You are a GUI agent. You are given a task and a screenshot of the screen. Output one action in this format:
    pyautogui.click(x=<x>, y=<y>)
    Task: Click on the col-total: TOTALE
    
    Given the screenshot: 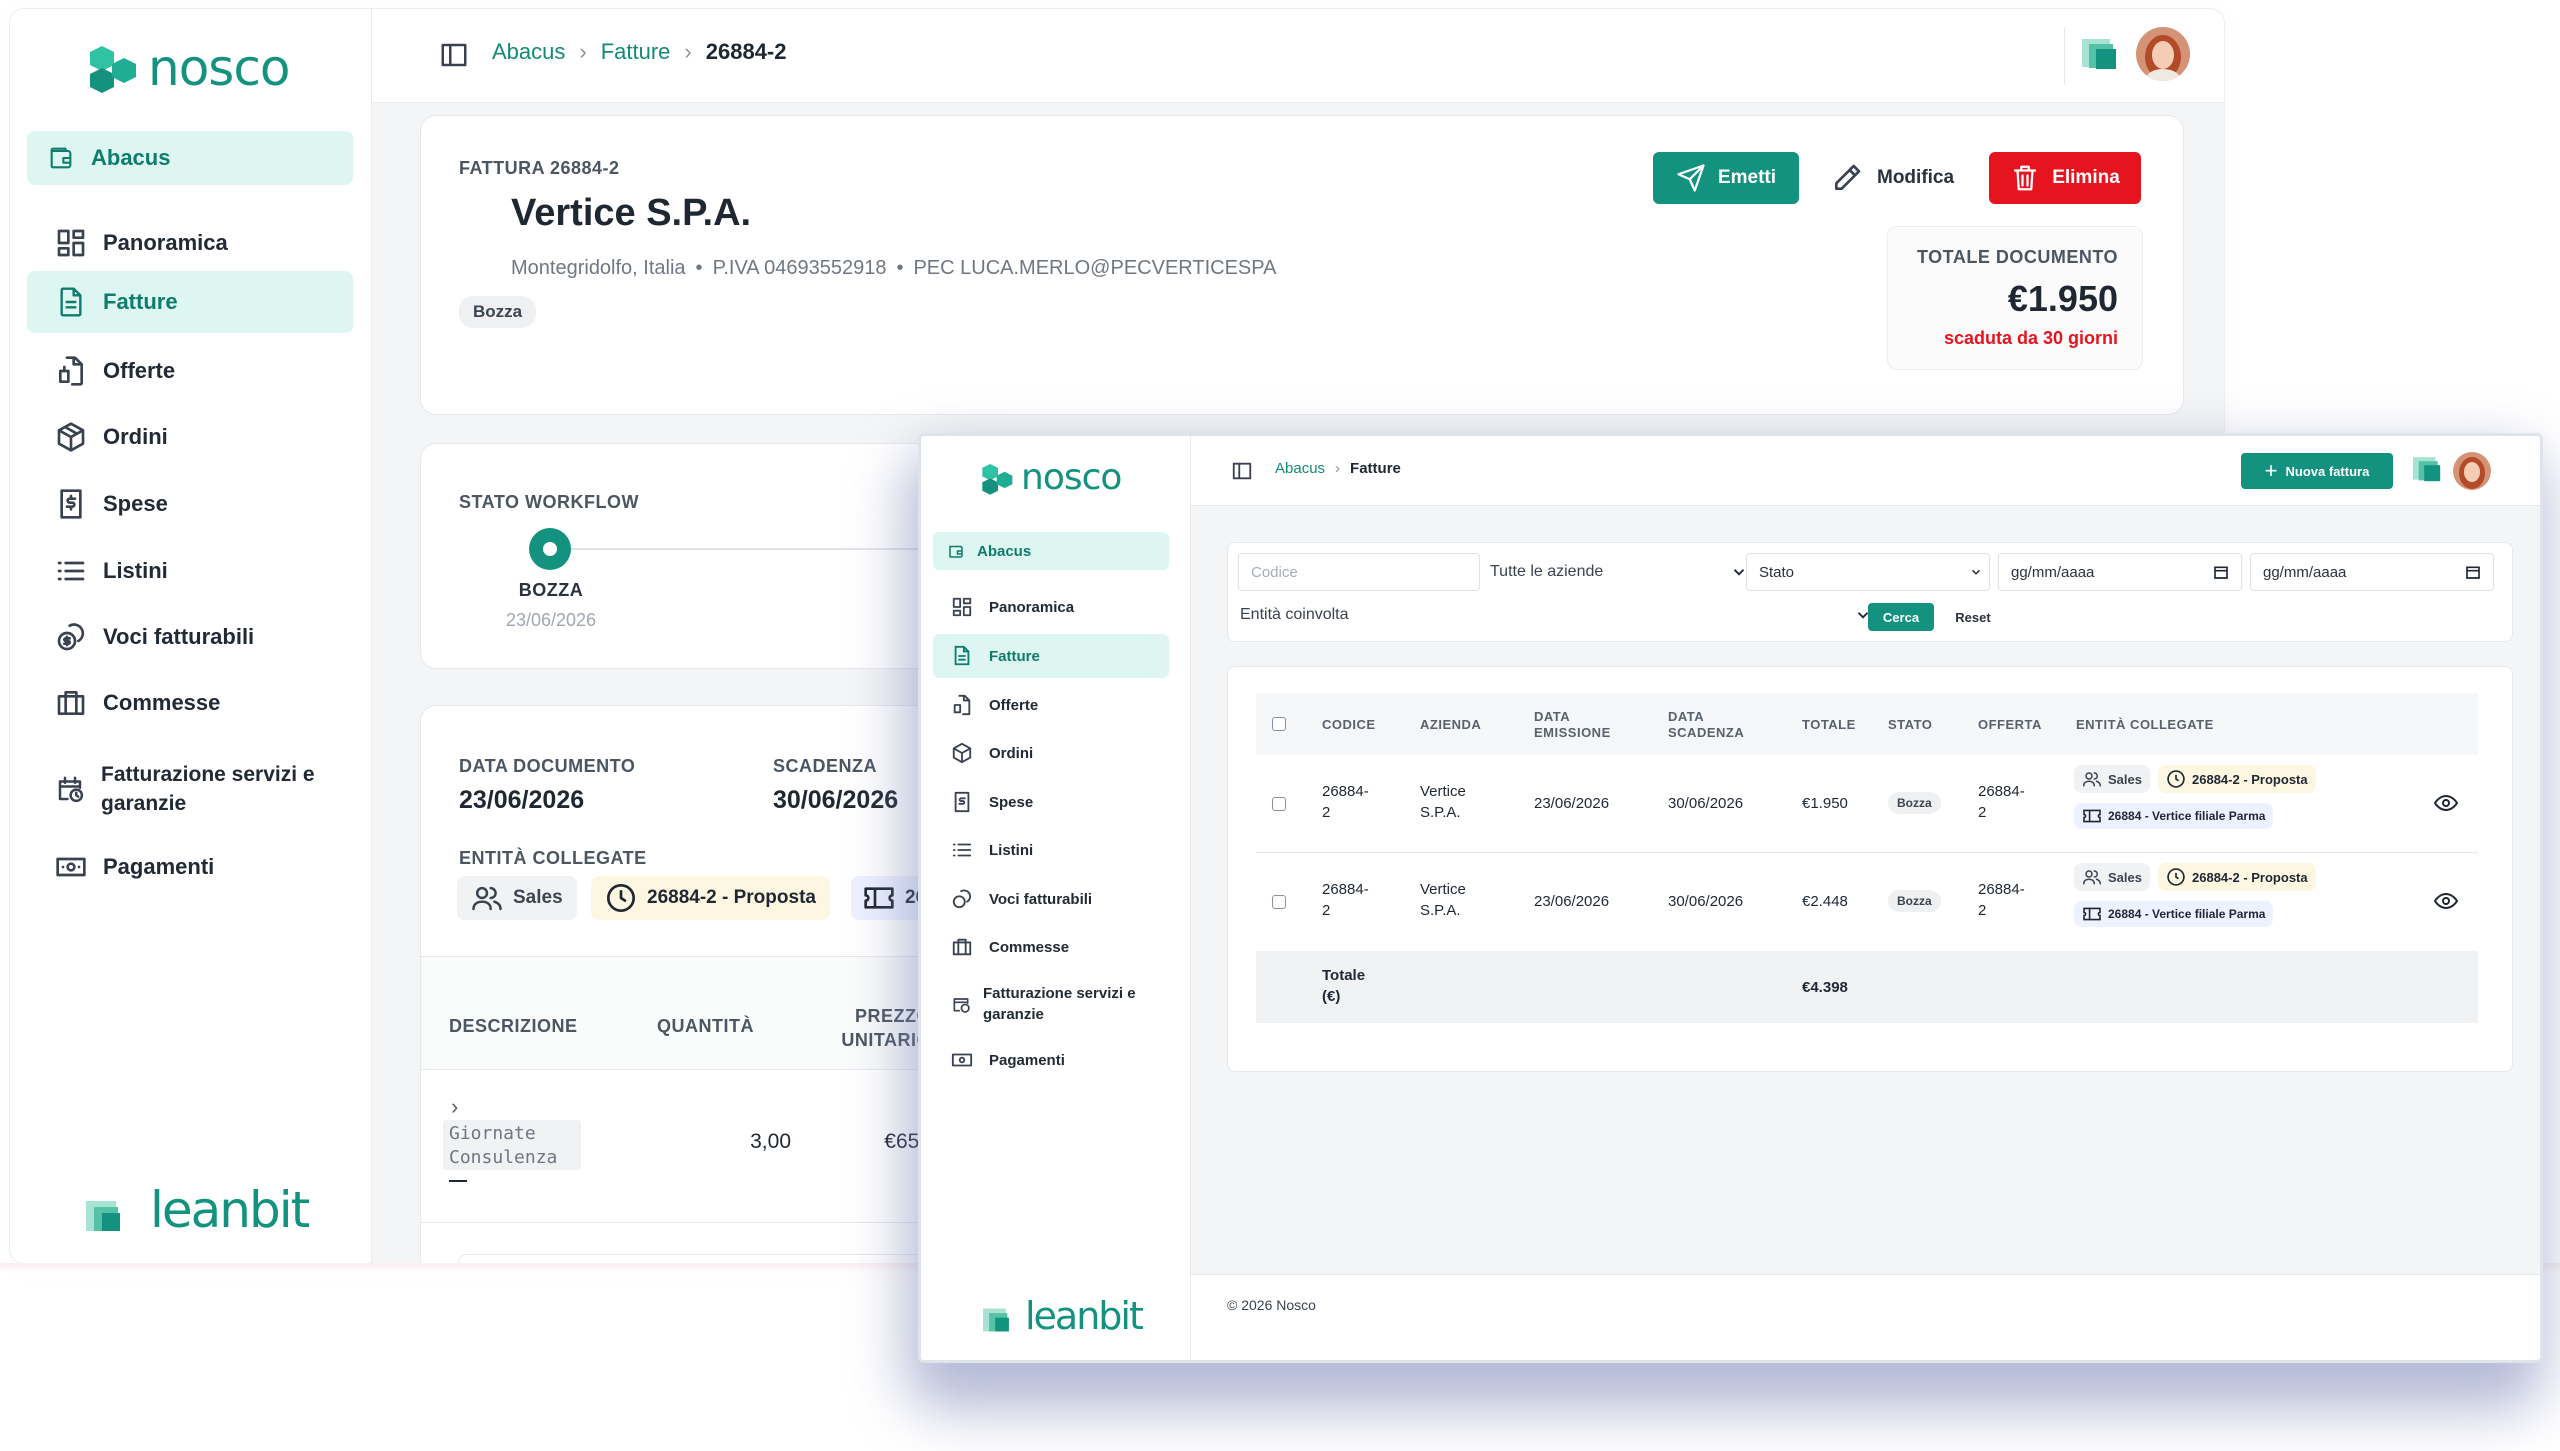 What is the action you would take?
    pyautogui.click(x=1829, y=724)
    